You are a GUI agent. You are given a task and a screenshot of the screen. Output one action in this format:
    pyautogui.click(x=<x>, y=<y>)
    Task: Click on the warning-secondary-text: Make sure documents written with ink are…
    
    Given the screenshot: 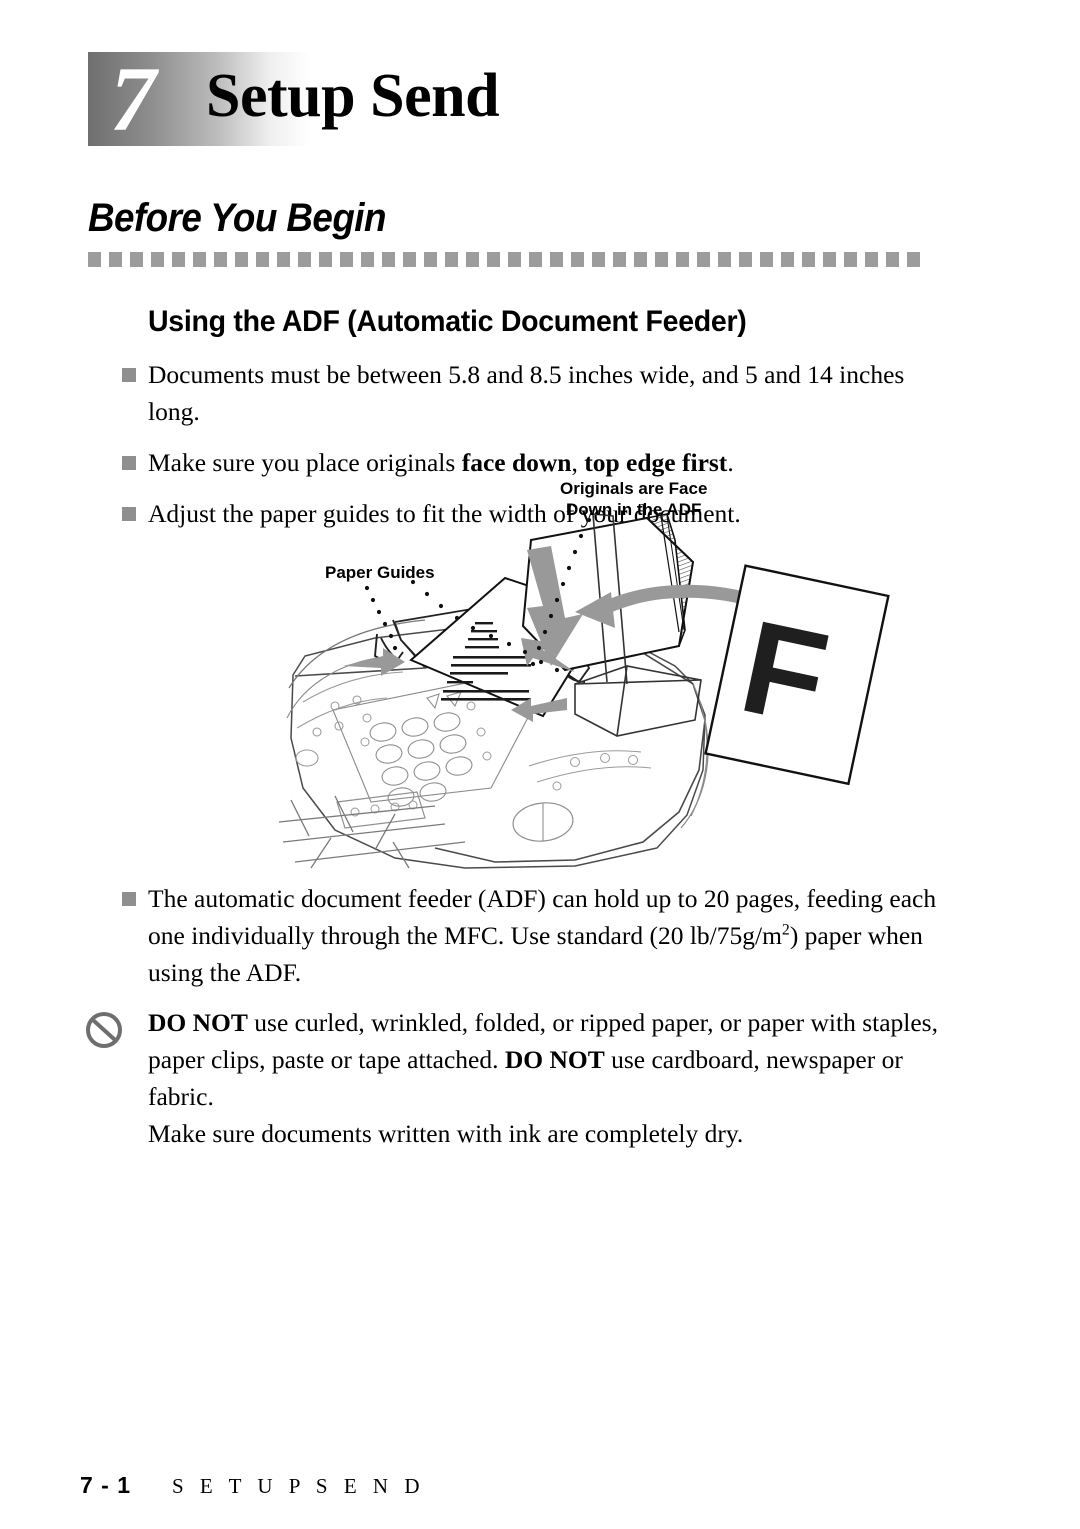 What is the action you would take?
    pyautogui.click(x=446, y=1133)
    